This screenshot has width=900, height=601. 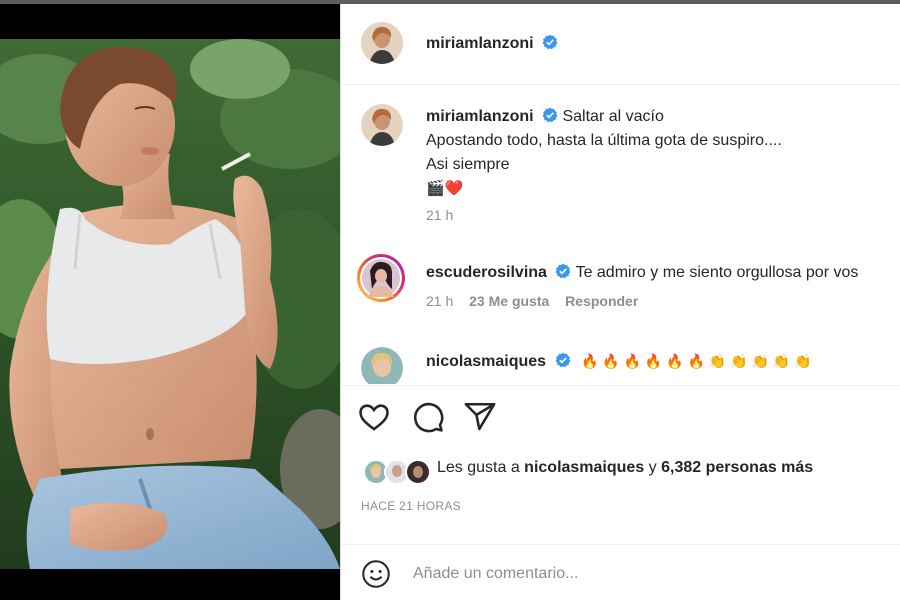 What do you see at coordinates (481, 467) in the screenshot?
I see `likes-prefix: Les gusta a` at bounding box center [481, 467].